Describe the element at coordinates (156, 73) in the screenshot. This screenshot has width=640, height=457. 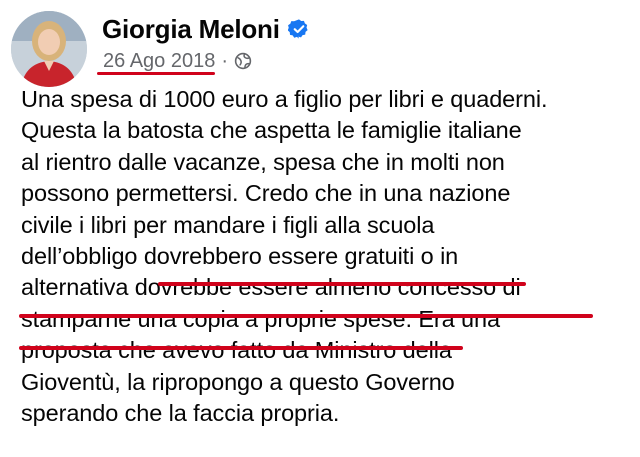
I see `date-underline-annotation` at that location.